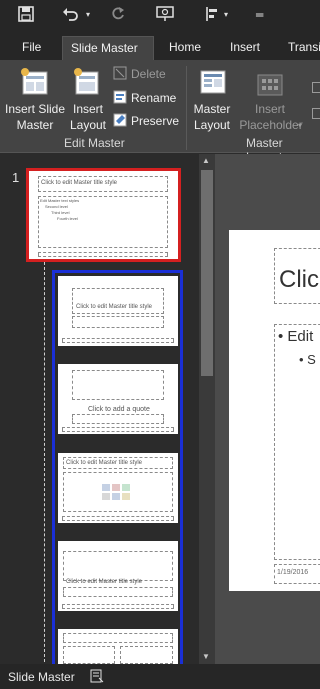  Describe the element at coordinates (226, 14) in the screenshot. I see `layout-dropdown-icon: ▾` at that location.